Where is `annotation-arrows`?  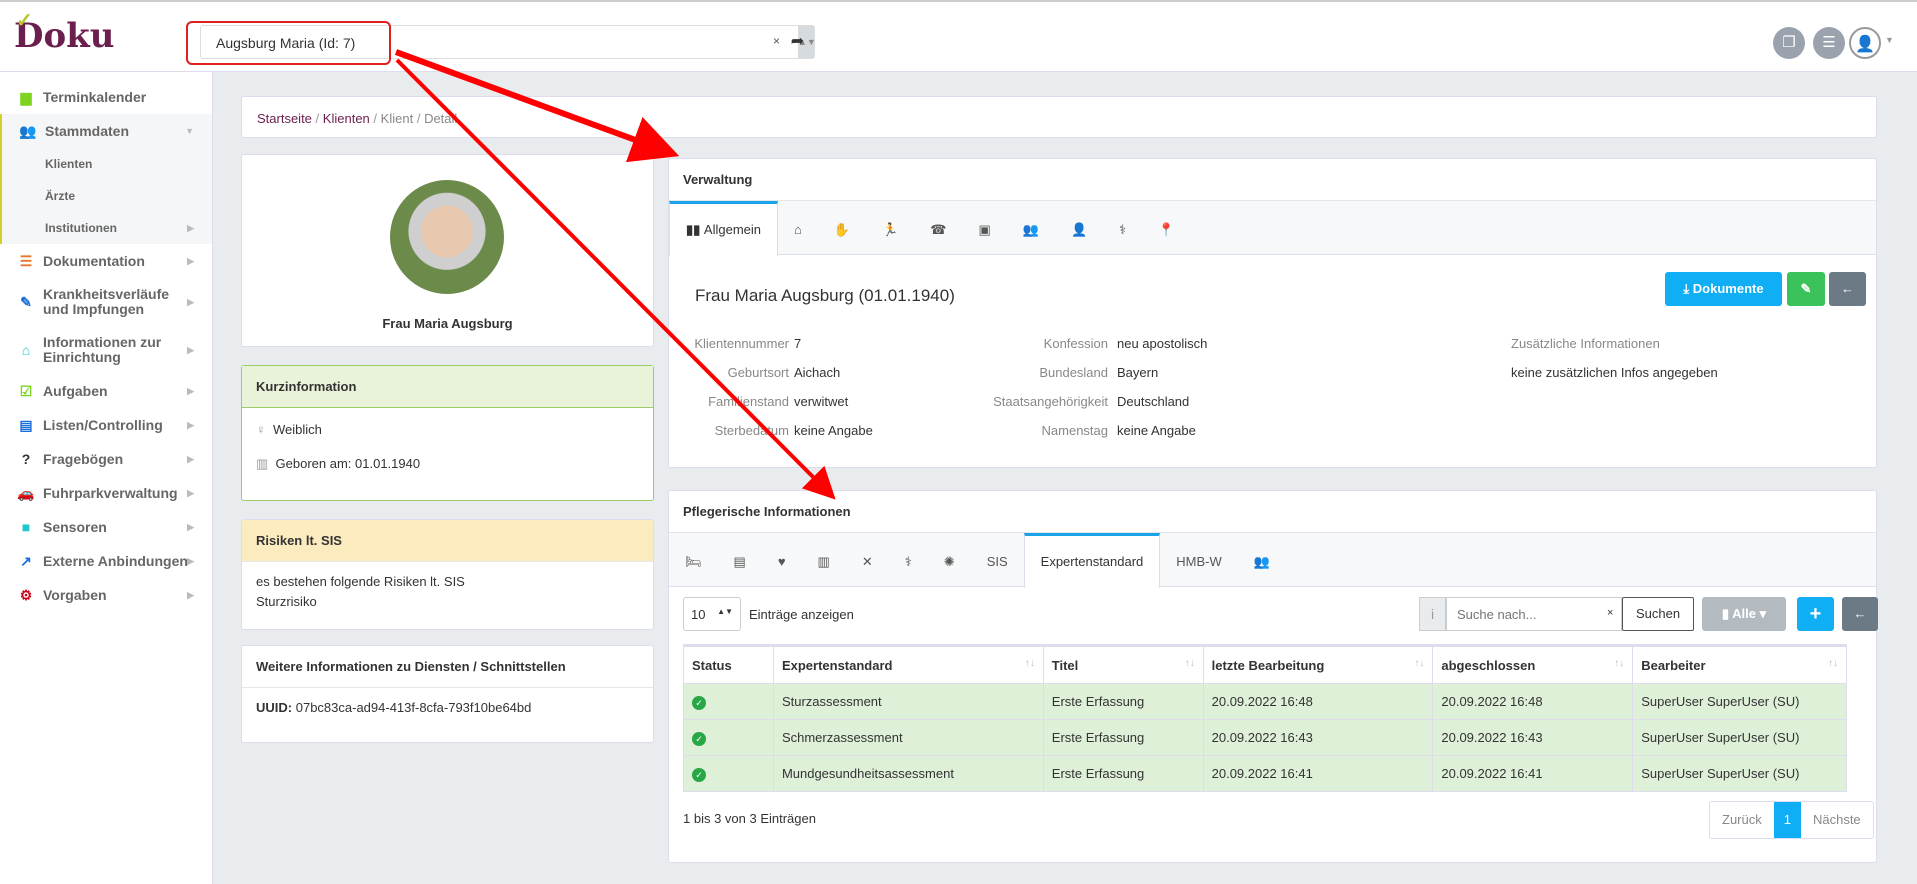 annotation-arrows is located at coordinates (615, 274).